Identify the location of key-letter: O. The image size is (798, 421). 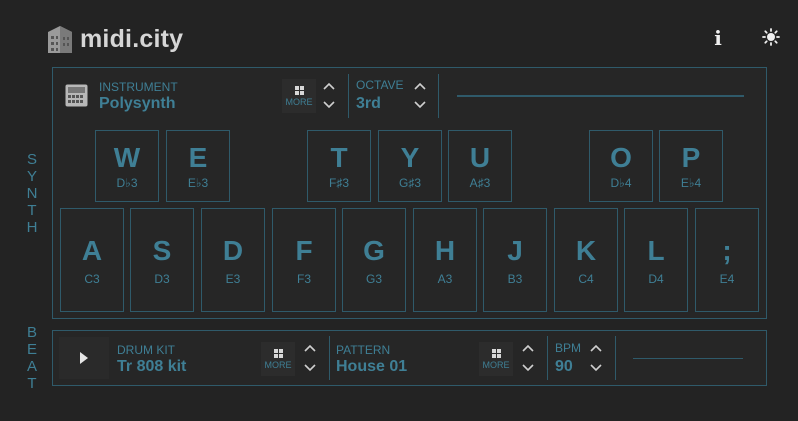
(621, 157).